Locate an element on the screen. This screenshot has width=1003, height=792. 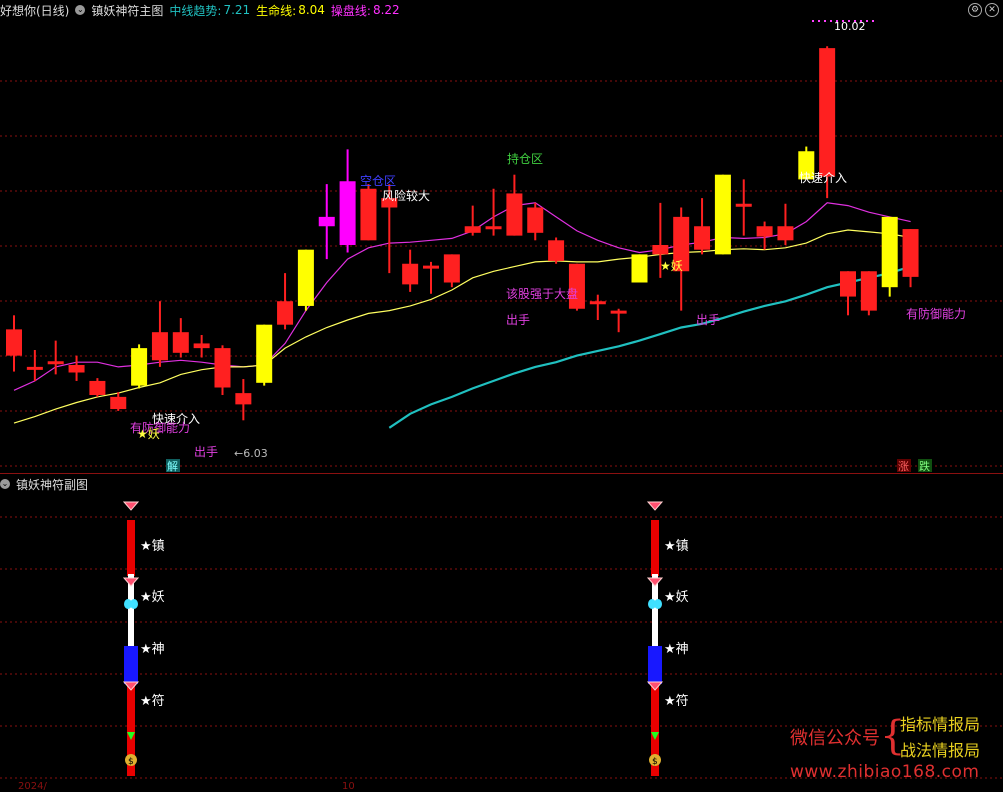
sub-indicator-title: 镇妖神符副图 is located at coordinates (52, 484).